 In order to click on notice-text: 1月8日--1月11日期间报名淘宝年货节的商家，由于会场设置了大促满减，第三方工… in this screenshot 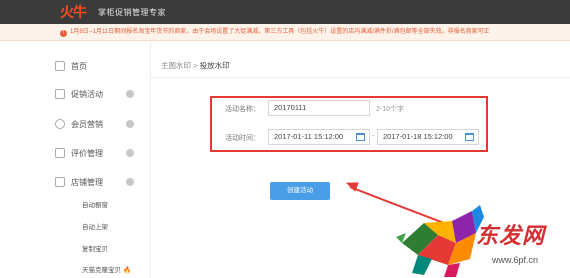, I will do `click(280, 32)`.